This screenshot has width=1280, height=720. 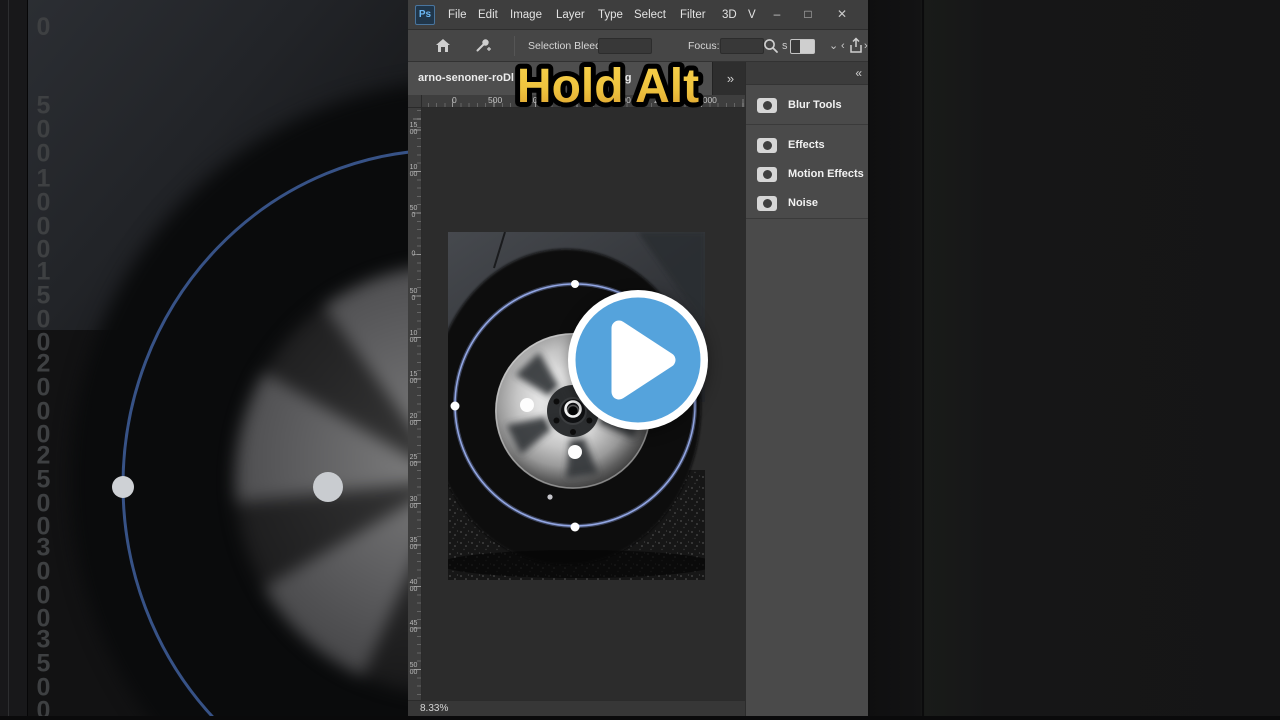 What do you see at coordinates (575, 527) in the screenshot?
I see `blur-handle-bottom` at bounding box center [575, 527].